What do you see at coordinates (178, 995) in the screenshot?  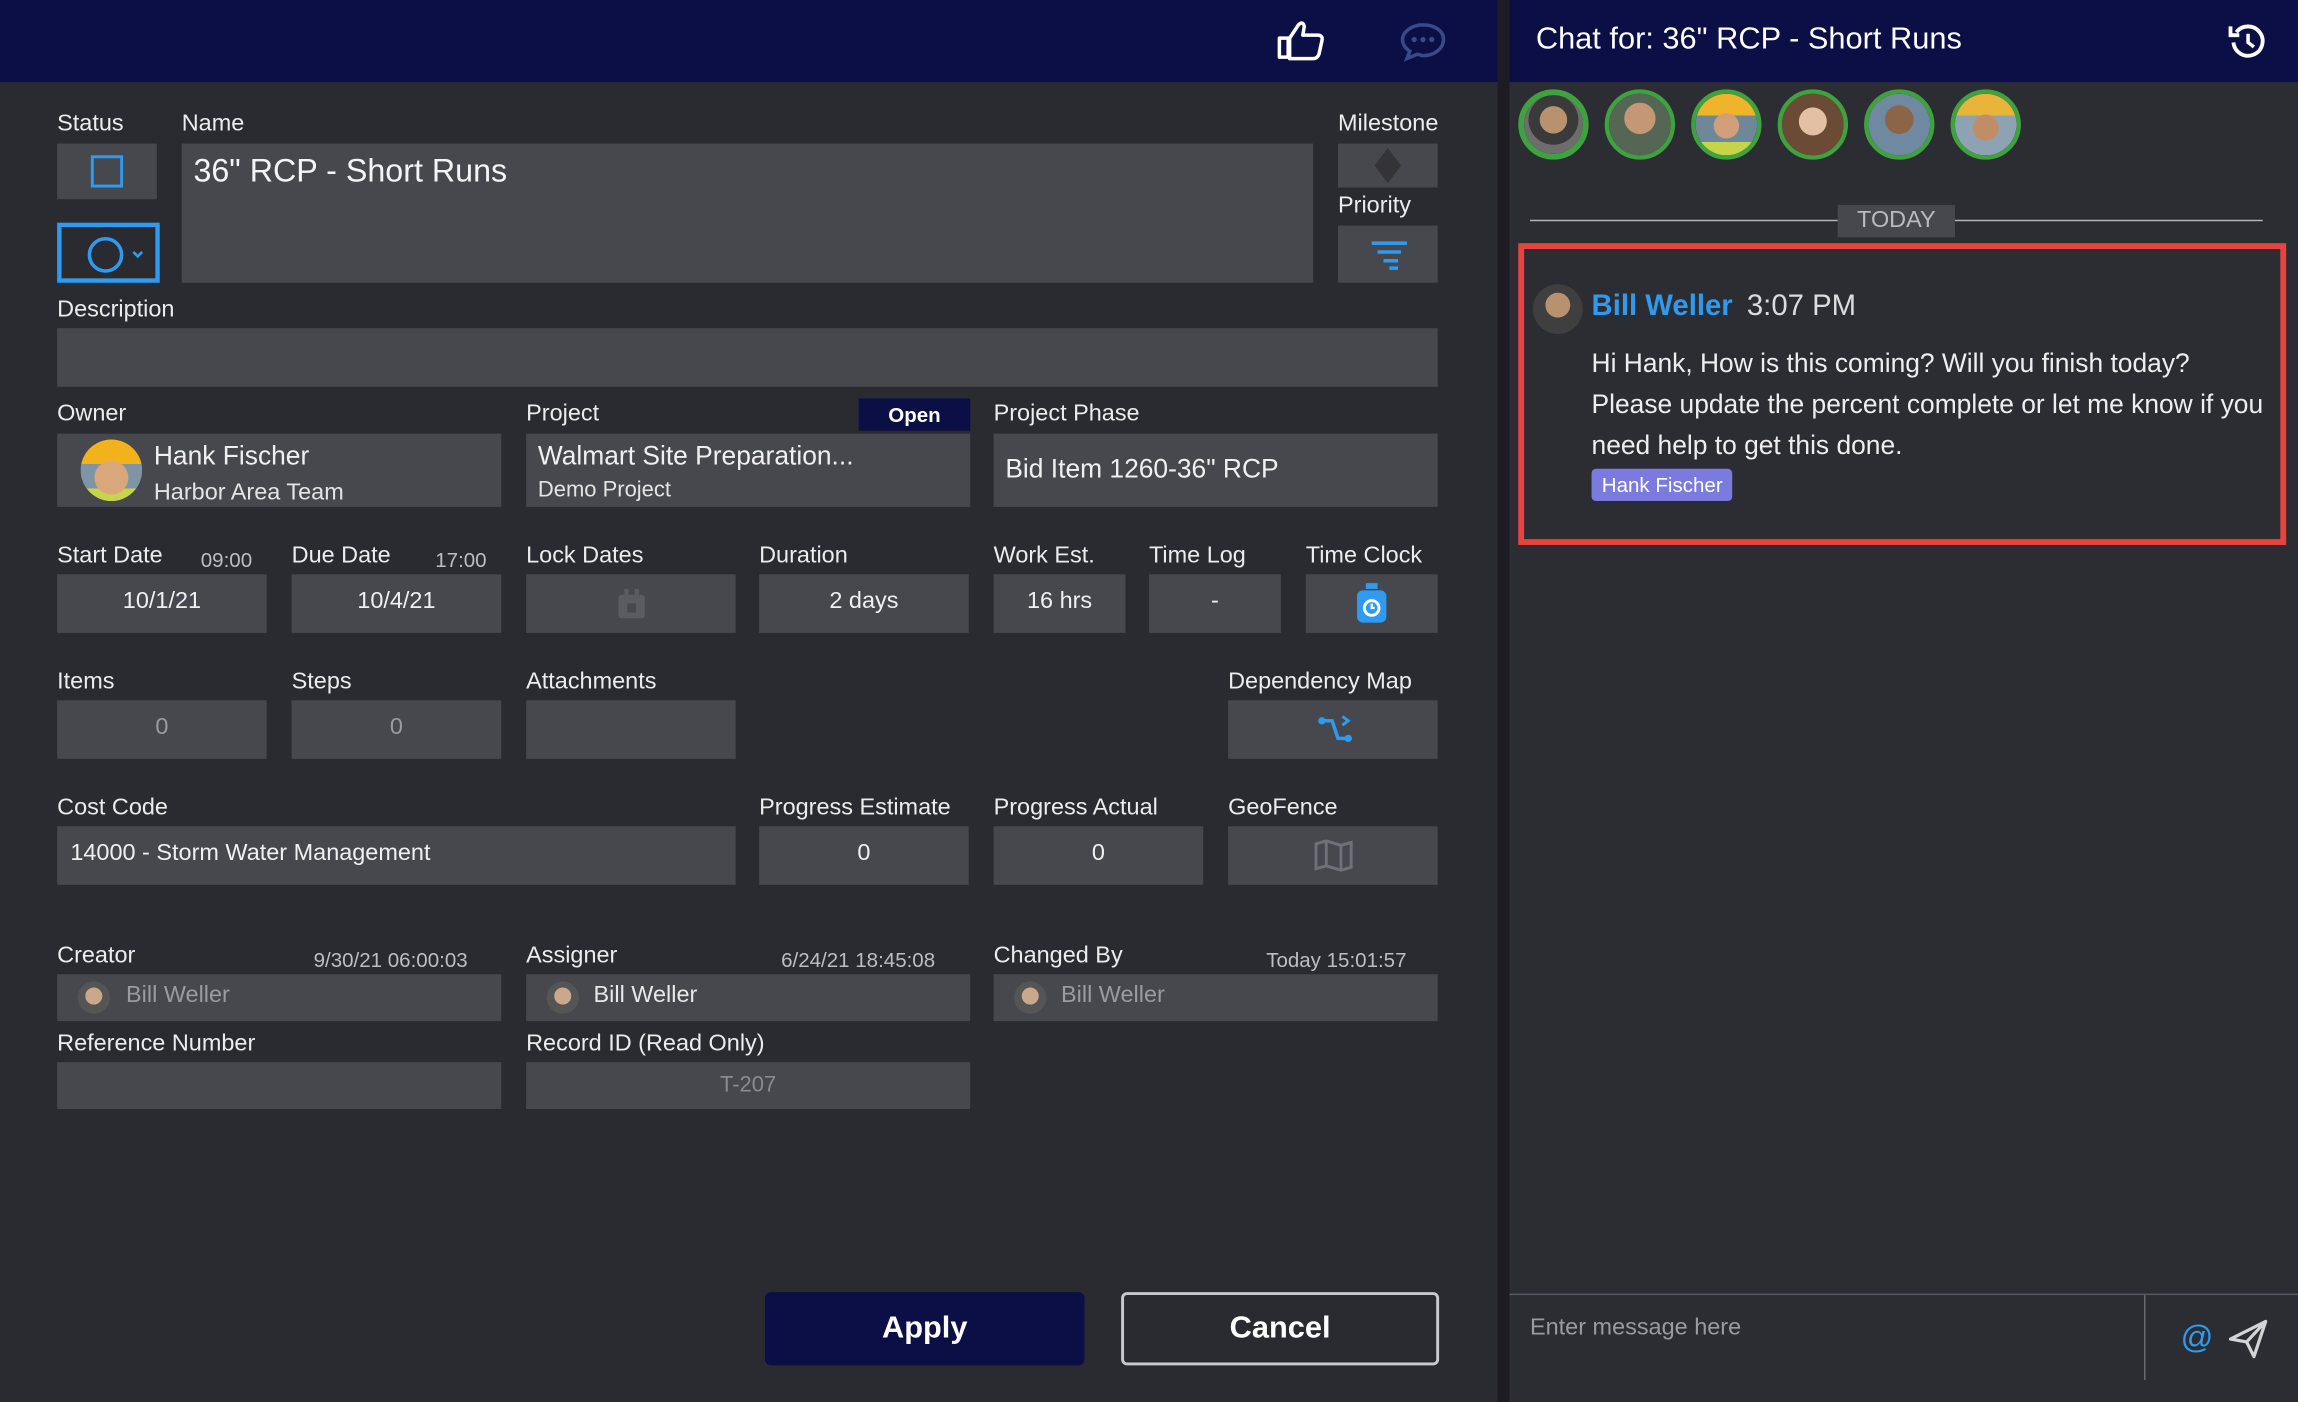 I see `creator-name: Bill Weller` at bounding box center [178, 995].